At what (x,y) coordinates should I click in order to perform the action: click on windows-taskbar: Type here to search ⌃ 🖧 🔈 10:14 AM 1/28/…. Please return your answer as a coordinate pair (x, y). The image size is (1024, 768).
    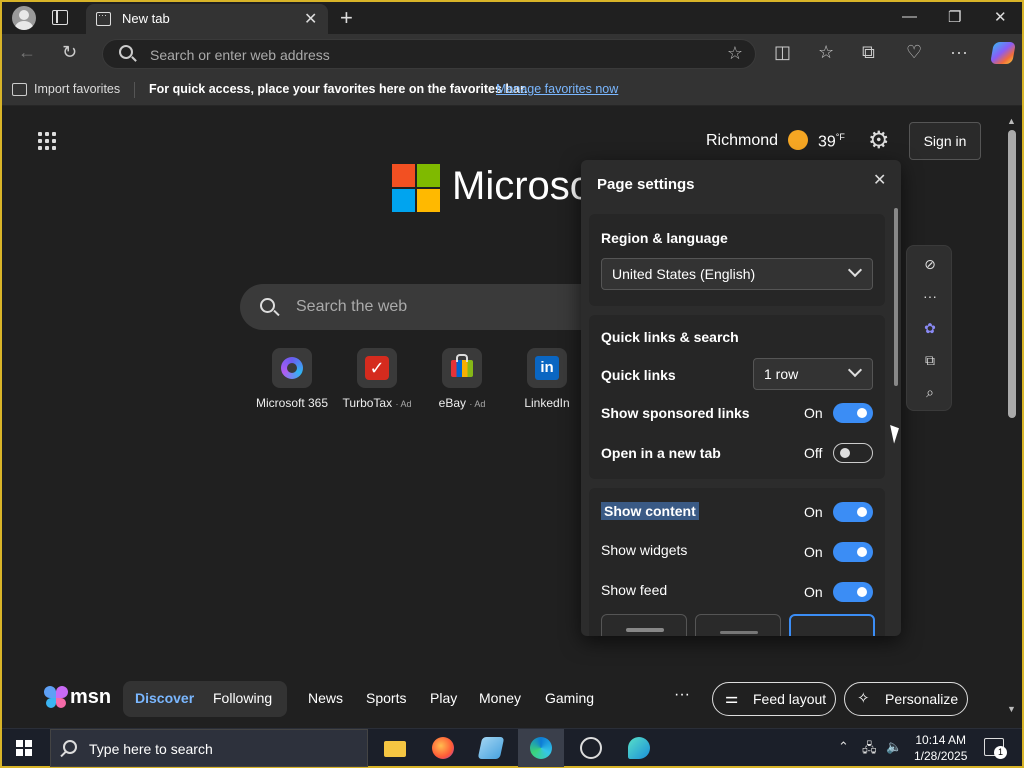
    Looking at the image, I should click on (512, 747).